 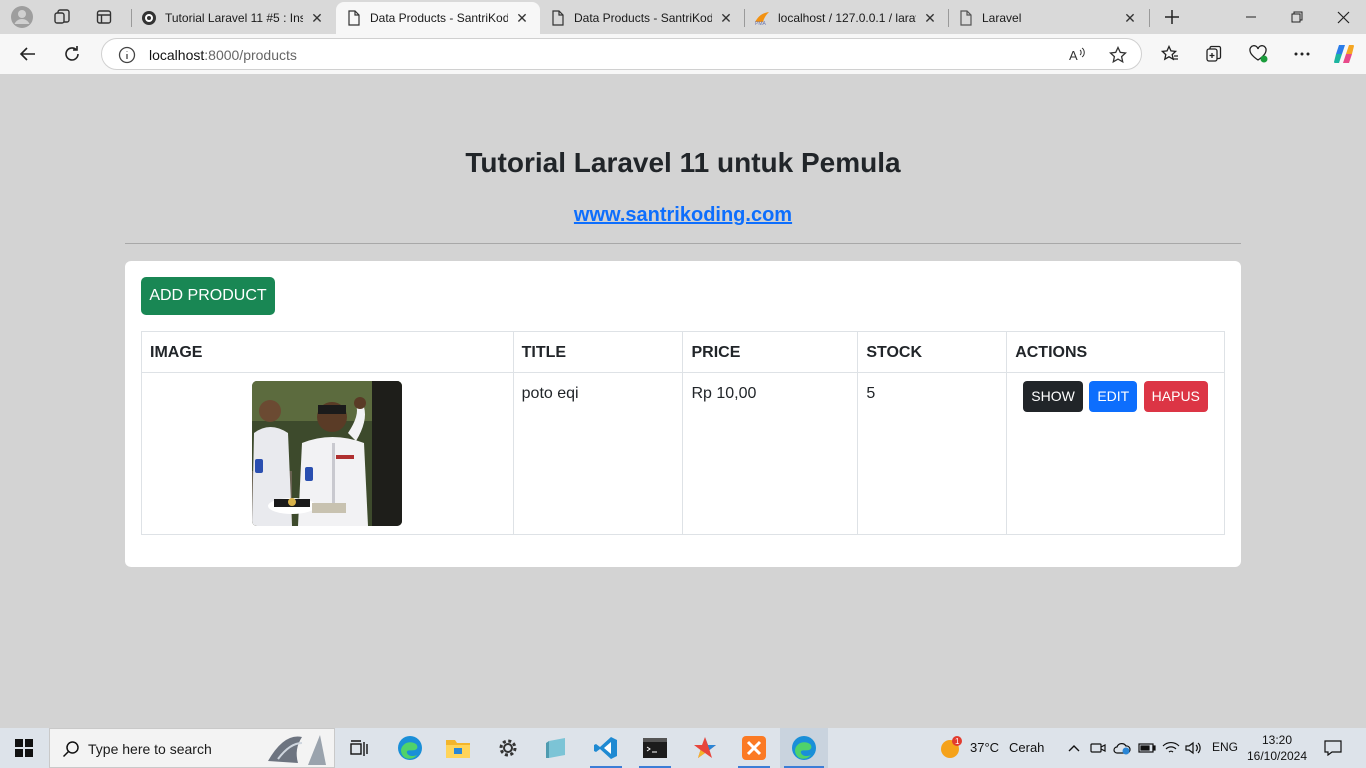 I want to click on clock-date: 16/10/2024, so click(x=1277, y=756).